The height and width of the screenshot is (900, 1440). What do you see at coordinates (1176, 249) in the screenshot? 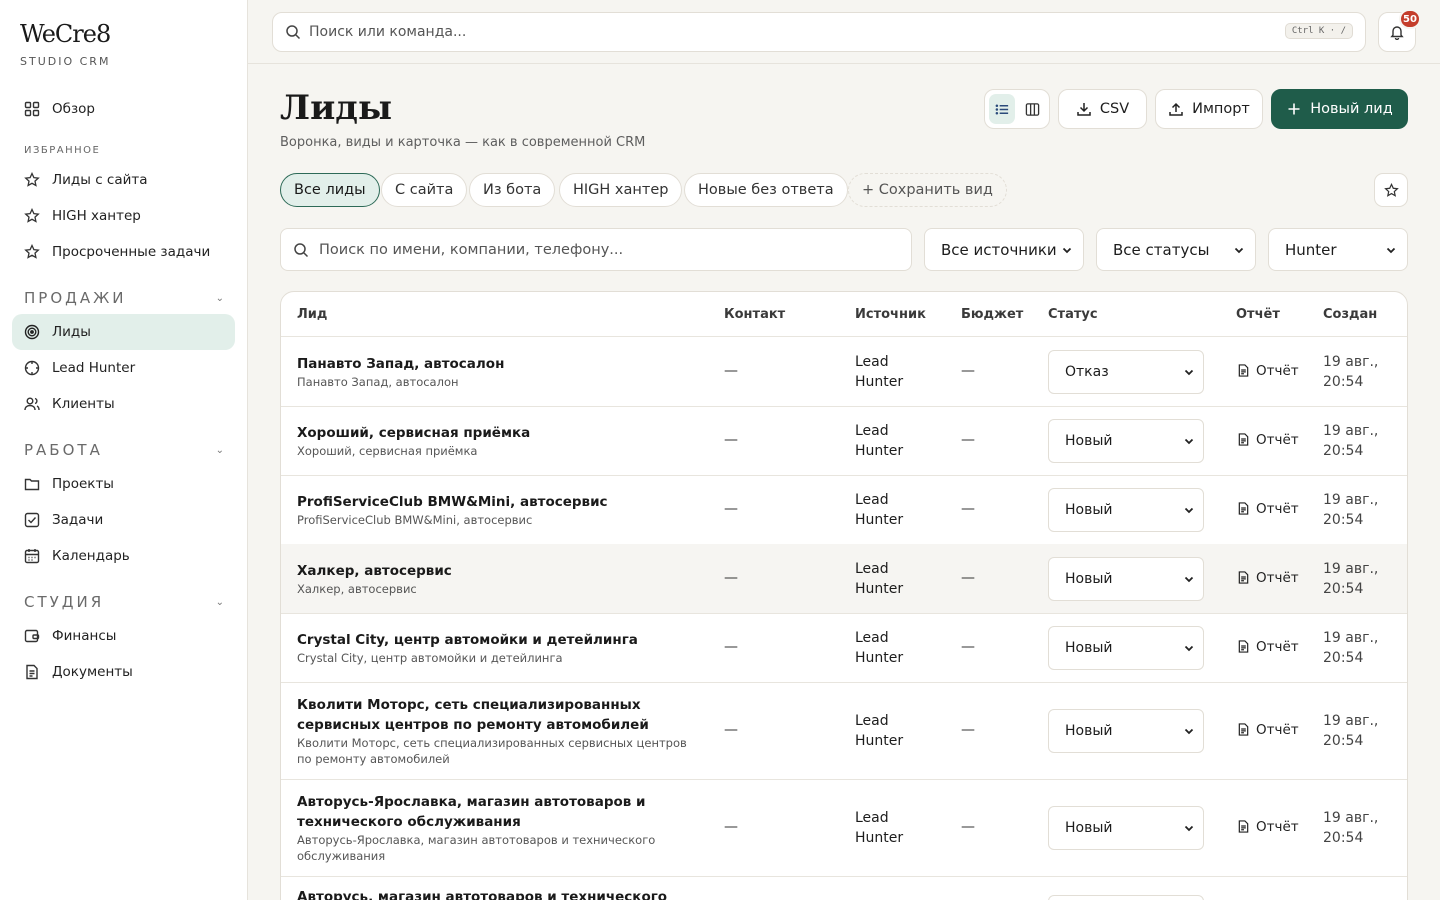
I see `status-filter-select: Все статусы` at bounding box center [1176, 249].